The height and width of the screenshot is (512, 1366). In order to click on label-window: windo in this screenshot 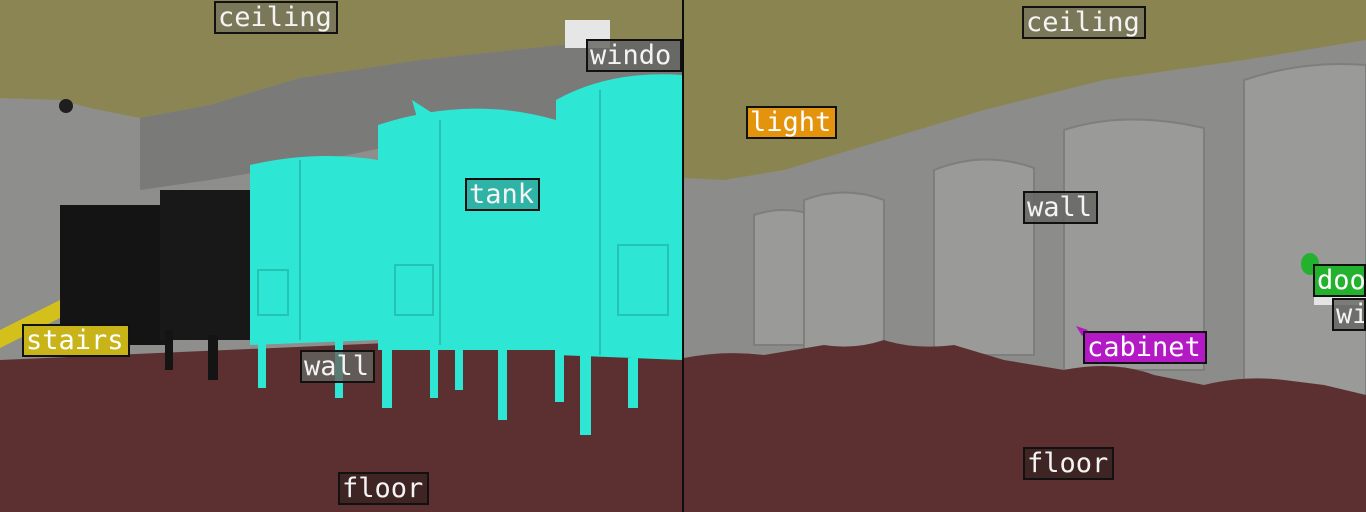, I will do `click(634, 55)`.